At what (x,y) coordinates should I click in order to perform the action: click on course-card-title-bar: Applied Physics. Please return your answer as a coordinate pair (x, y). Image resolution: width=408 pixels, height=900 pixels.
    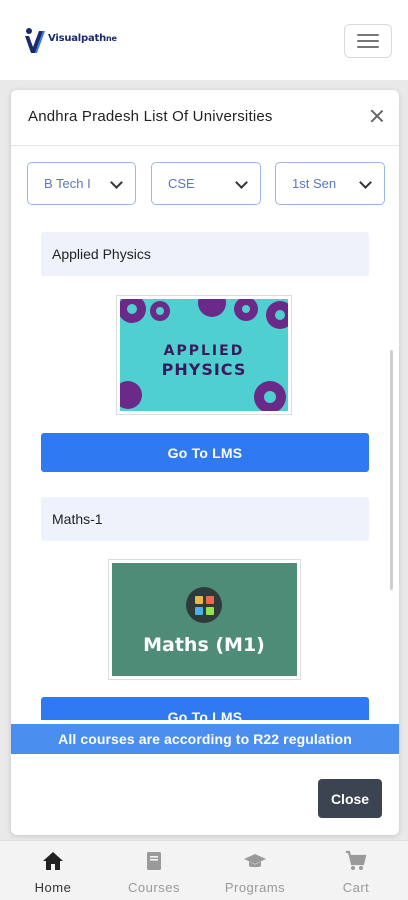
    Looking at the image, I should click on (205, 254).